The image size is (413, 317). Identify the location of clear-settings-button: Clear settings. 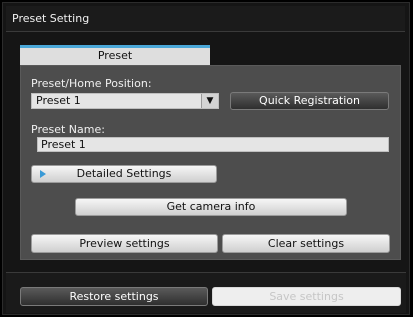
(306, 243).